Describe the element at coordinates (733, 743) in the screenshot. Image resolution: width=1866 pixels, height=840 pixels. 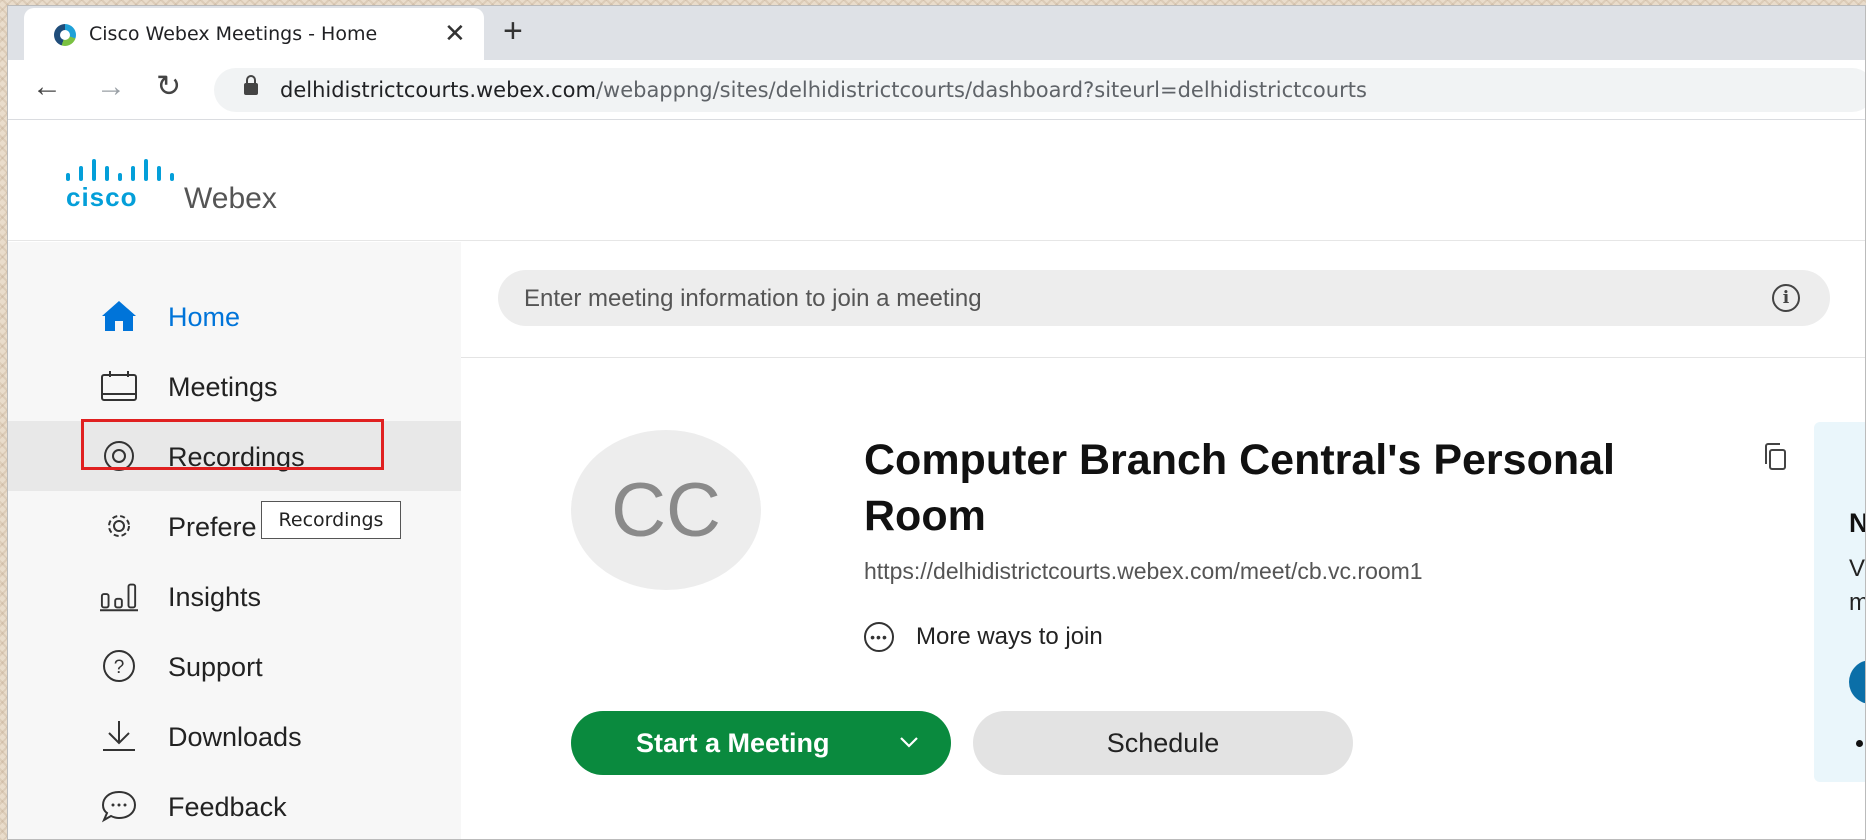
I see `start-meeting-label: Start a Meeting` at that location.